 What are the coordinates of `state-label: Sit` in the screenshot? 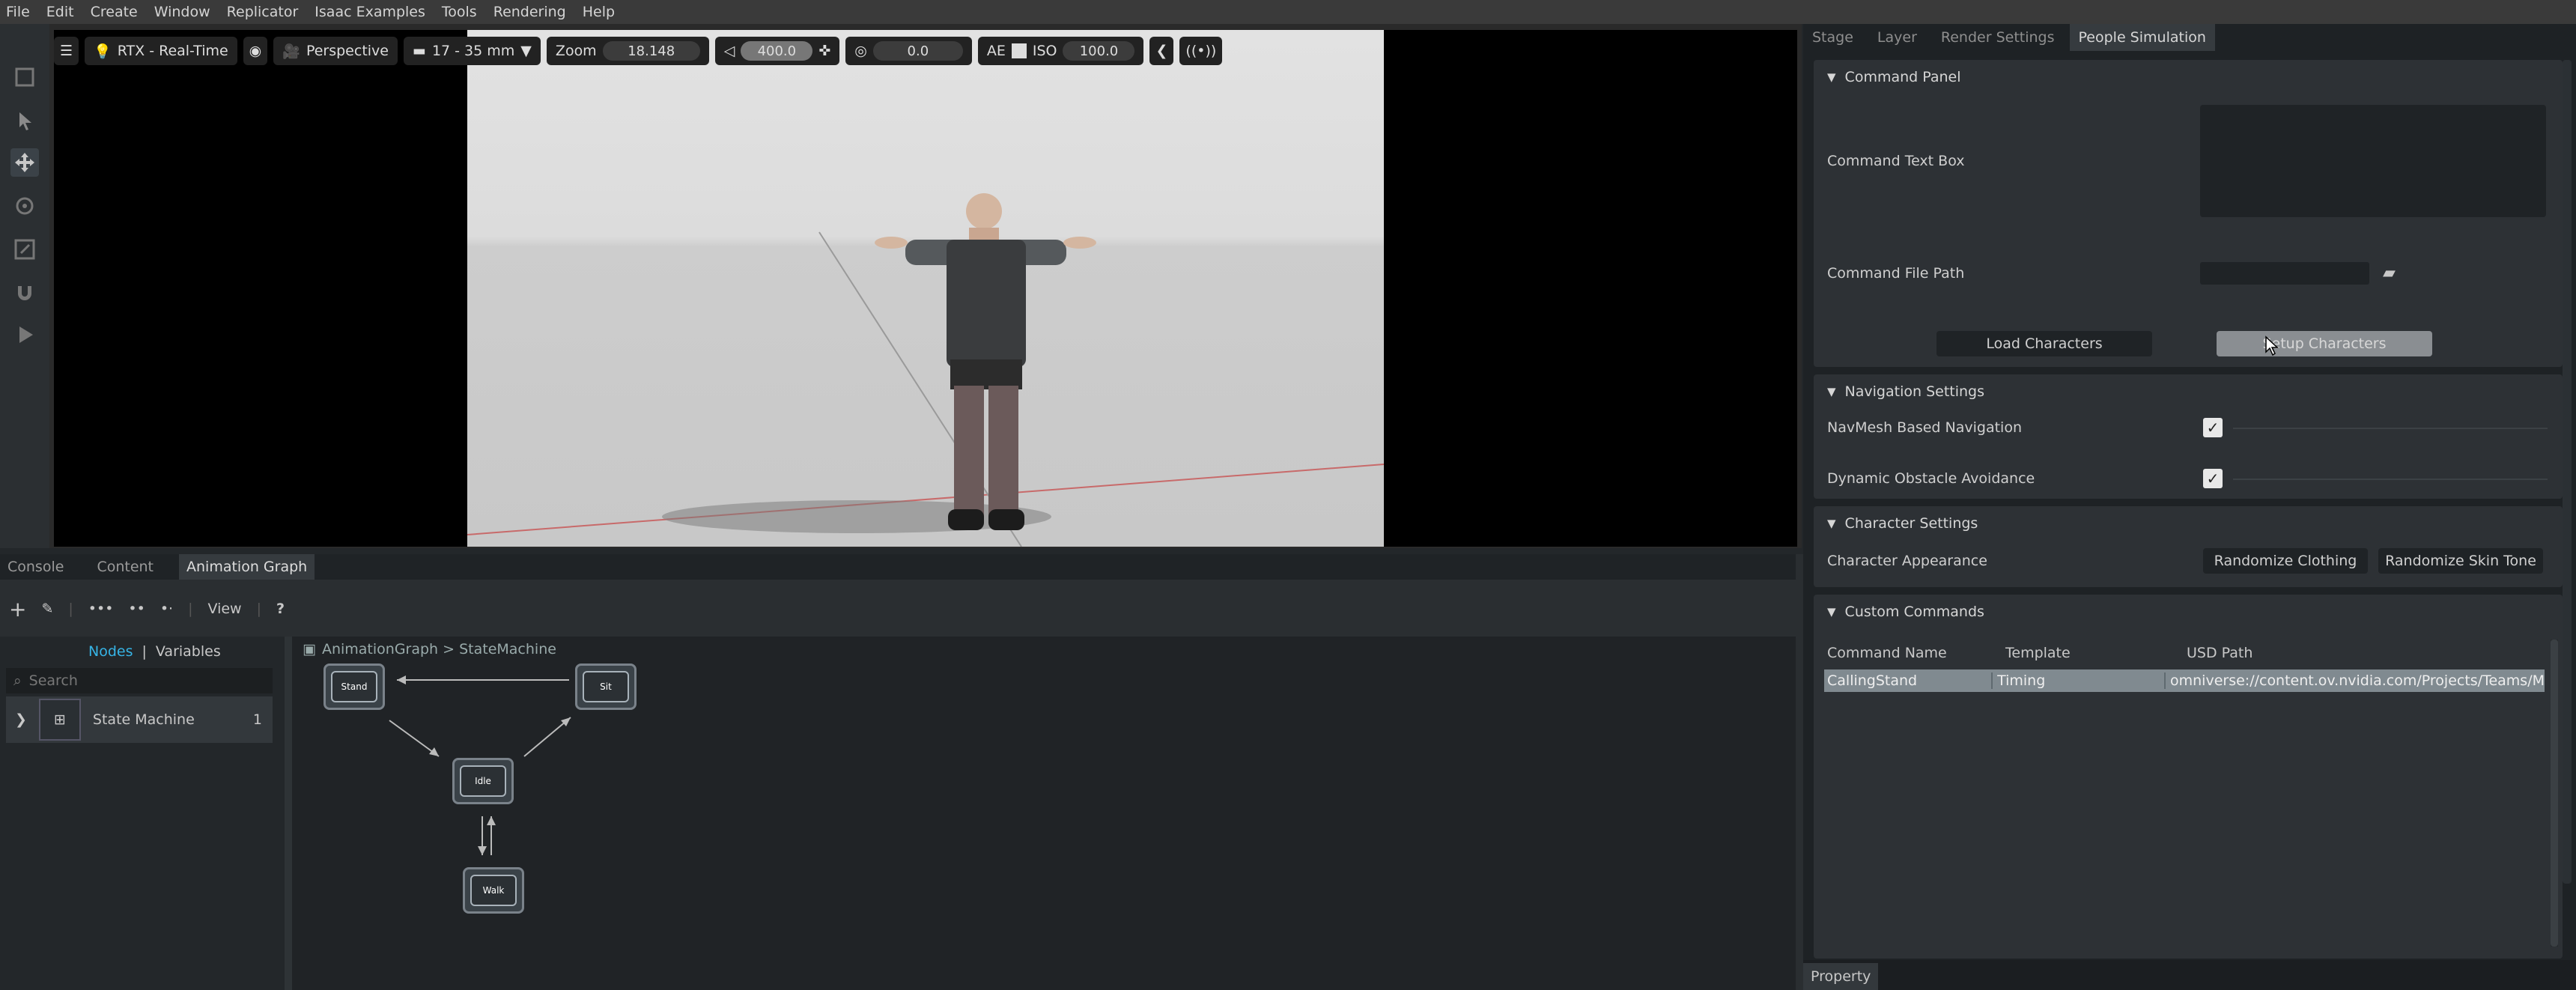 It's located at (606, 686).